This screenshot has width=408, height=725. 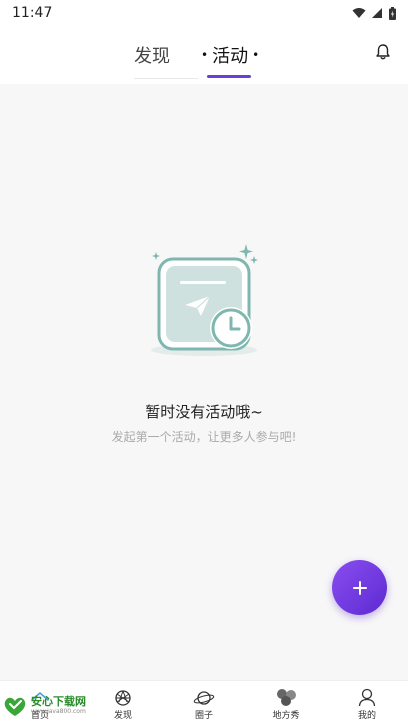 I want to click on watermark-url: www.java800.com, so click(x=58, y=711).